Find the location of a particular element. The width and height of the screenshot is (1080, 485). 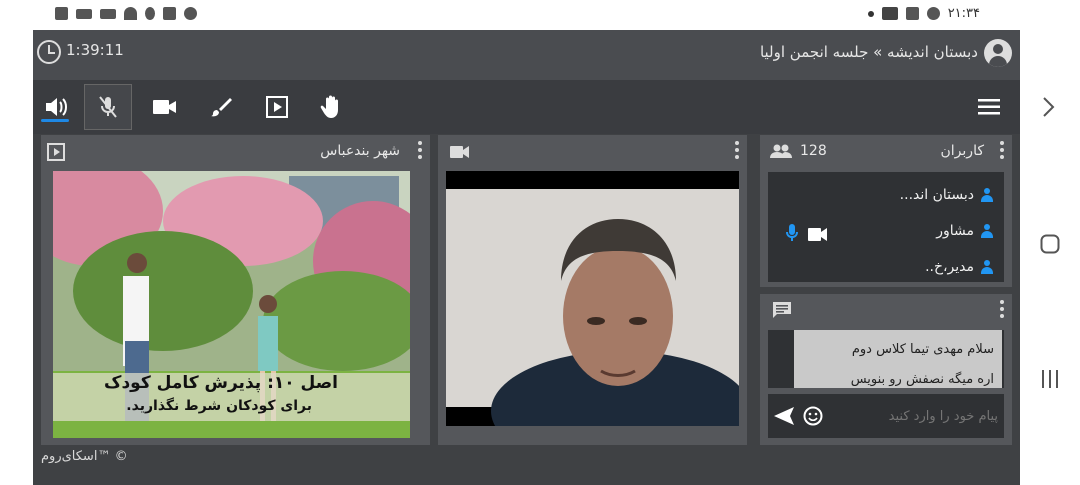

raise-hand-button is located at coordinates (331, 107).